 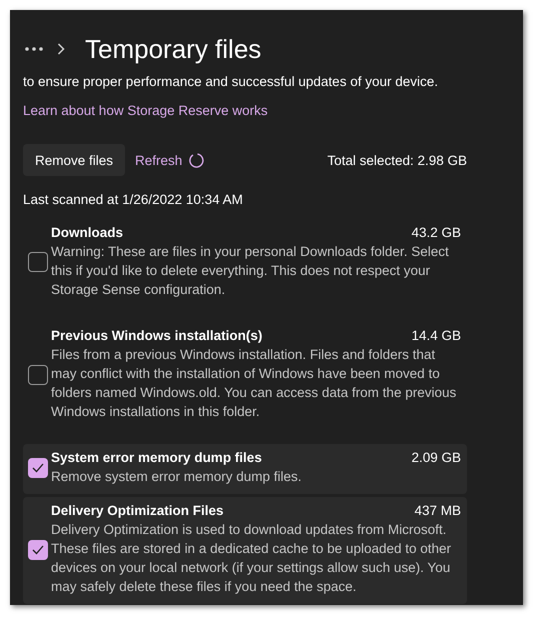 What do you see at coordinates (156, 335) in the screenshot?
I see `category-name: Previous Windows installation(s)` at bounding box center [156, 335].